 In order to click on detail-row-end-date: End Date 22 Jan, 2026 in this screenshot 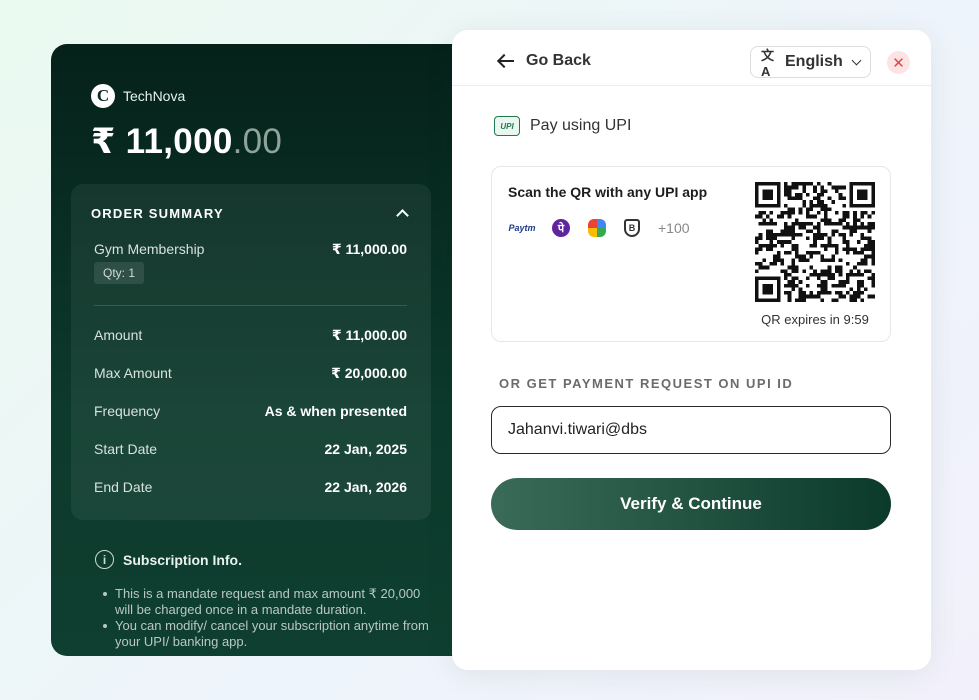, I will do `click(250, 487)`.